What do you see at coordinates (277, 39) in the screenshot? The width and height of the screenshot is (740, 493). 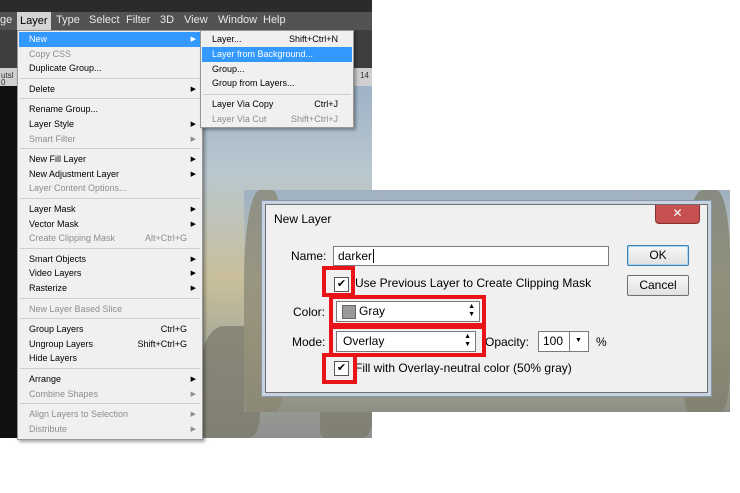 I see `new-submenu-item-layer: Layer... Shift+Ctrl+N` at bounding box center [277, 39].